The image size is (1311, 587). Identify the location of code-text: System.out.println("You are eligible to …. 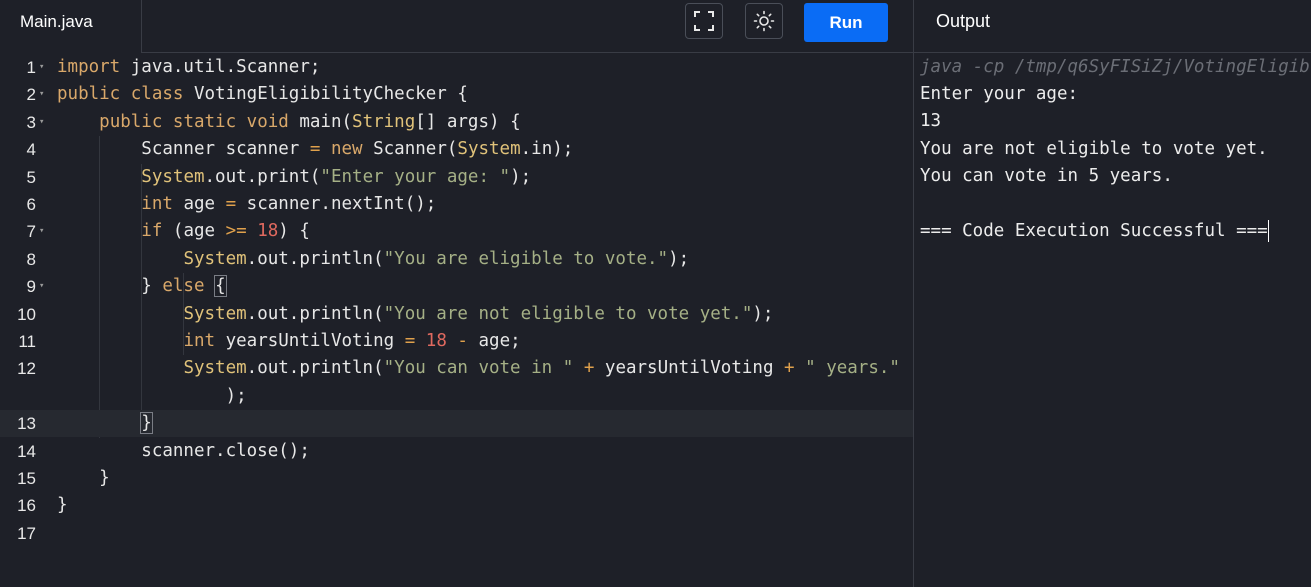
(436, 258).